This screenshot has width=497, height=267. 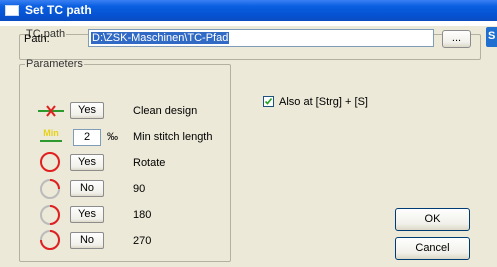 I want to click on parameters-legend: Parameters, so click(x=54, y=64).